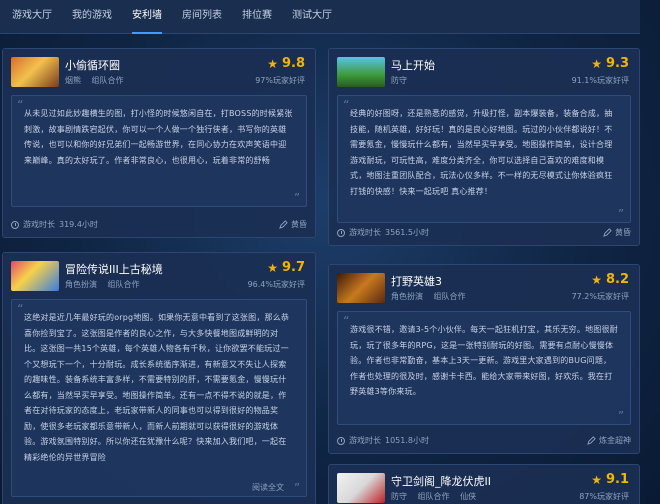  What do you see at coordinates (617, 63) in the screenshot?
I see `rating-score: 9.3` at bounding box center [617, 63].